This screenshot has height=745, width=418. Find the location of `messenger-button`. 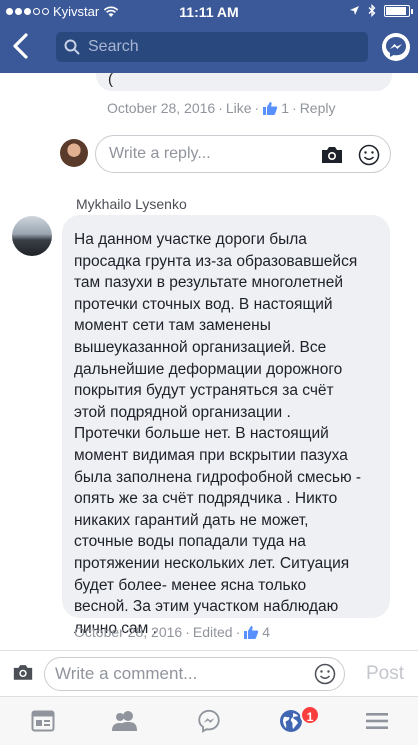

messenger-button is located at coordinates (396, 47).